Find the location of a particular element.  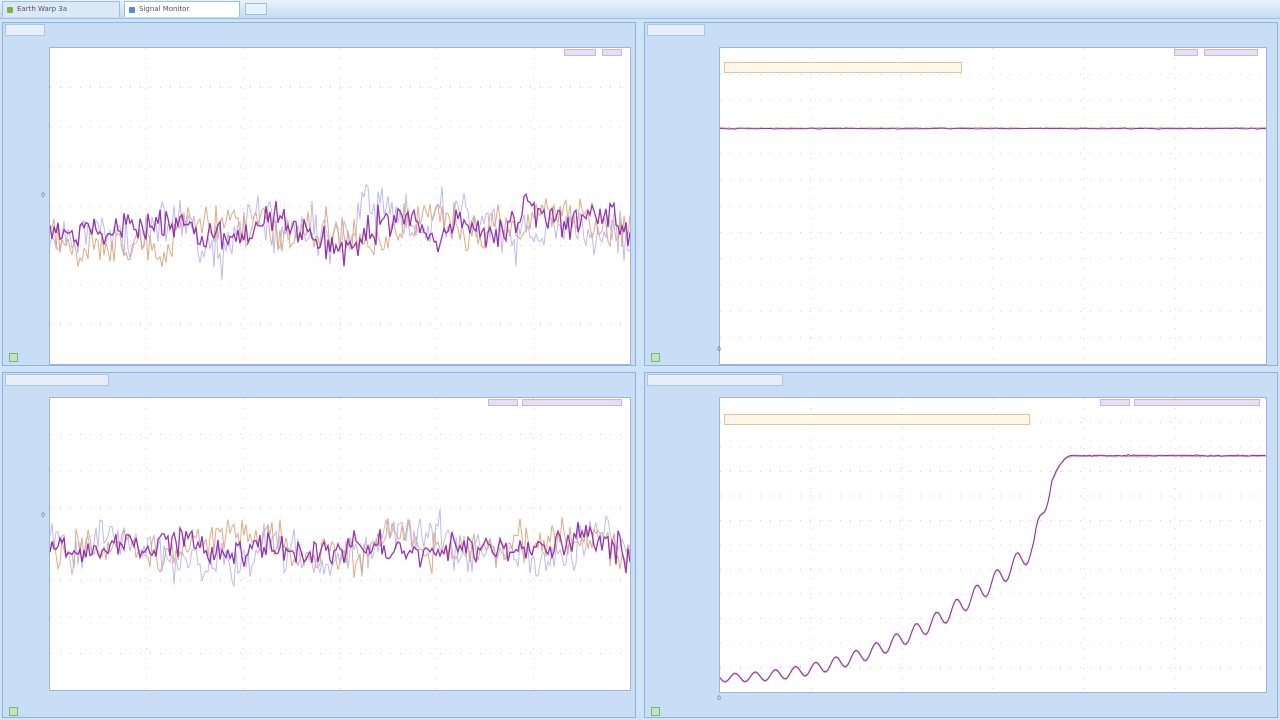

tab-label: Signal Monitor is located at coordinates (164, 9).